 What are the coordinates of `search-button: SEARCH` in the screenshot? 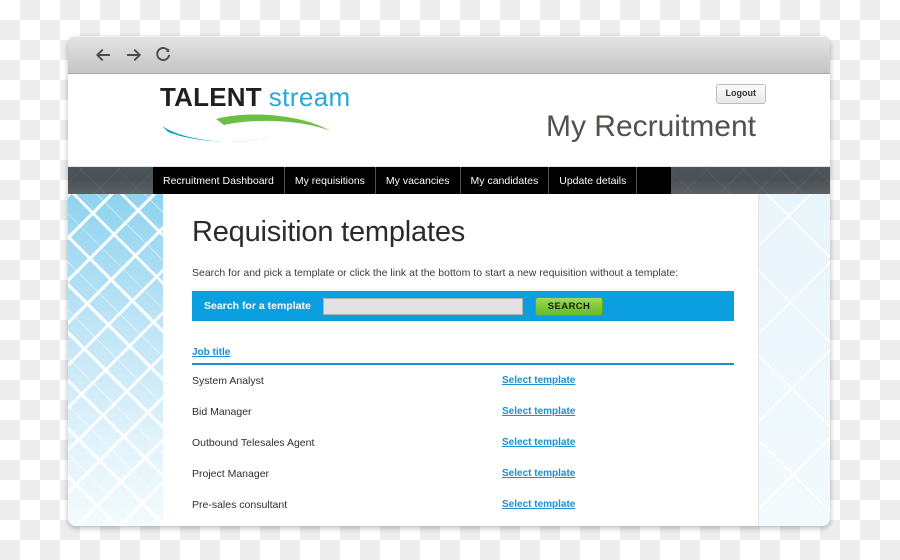 It's located at (569, 306).